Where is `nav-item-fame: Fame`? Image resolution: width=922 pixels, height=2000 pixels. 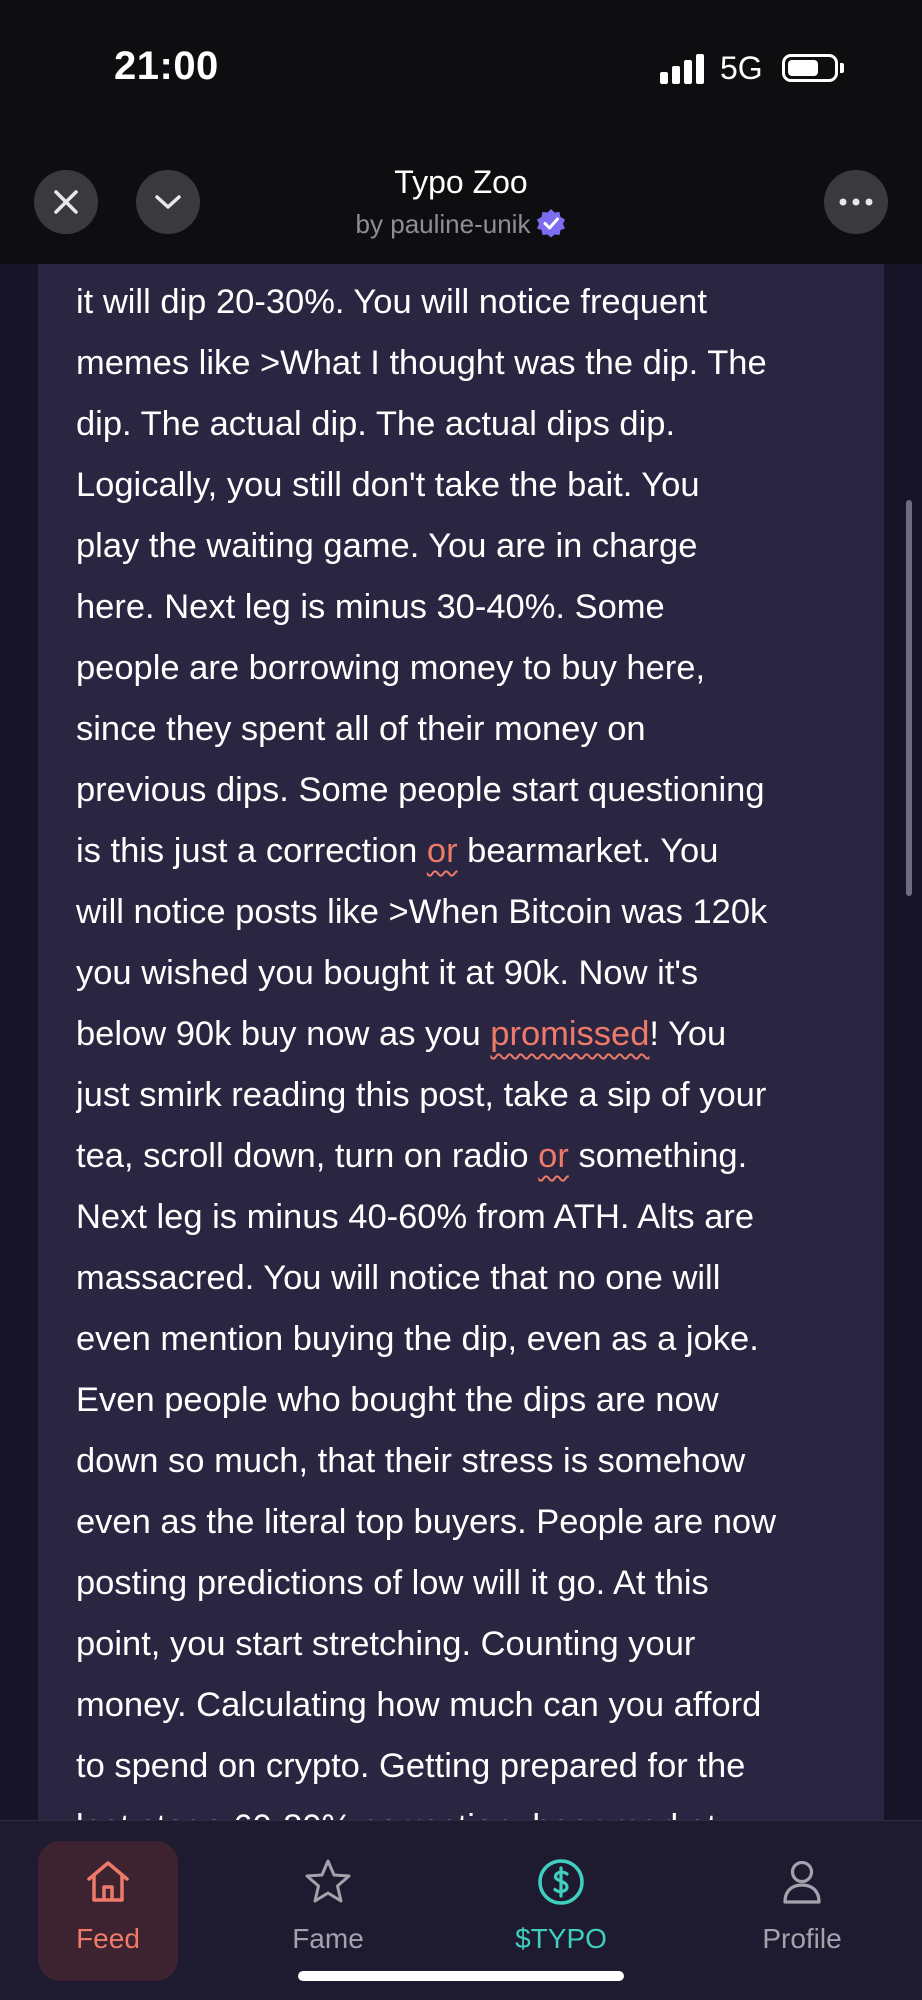
nav-item-fame: Fame is located at coordinates (328, 1911).